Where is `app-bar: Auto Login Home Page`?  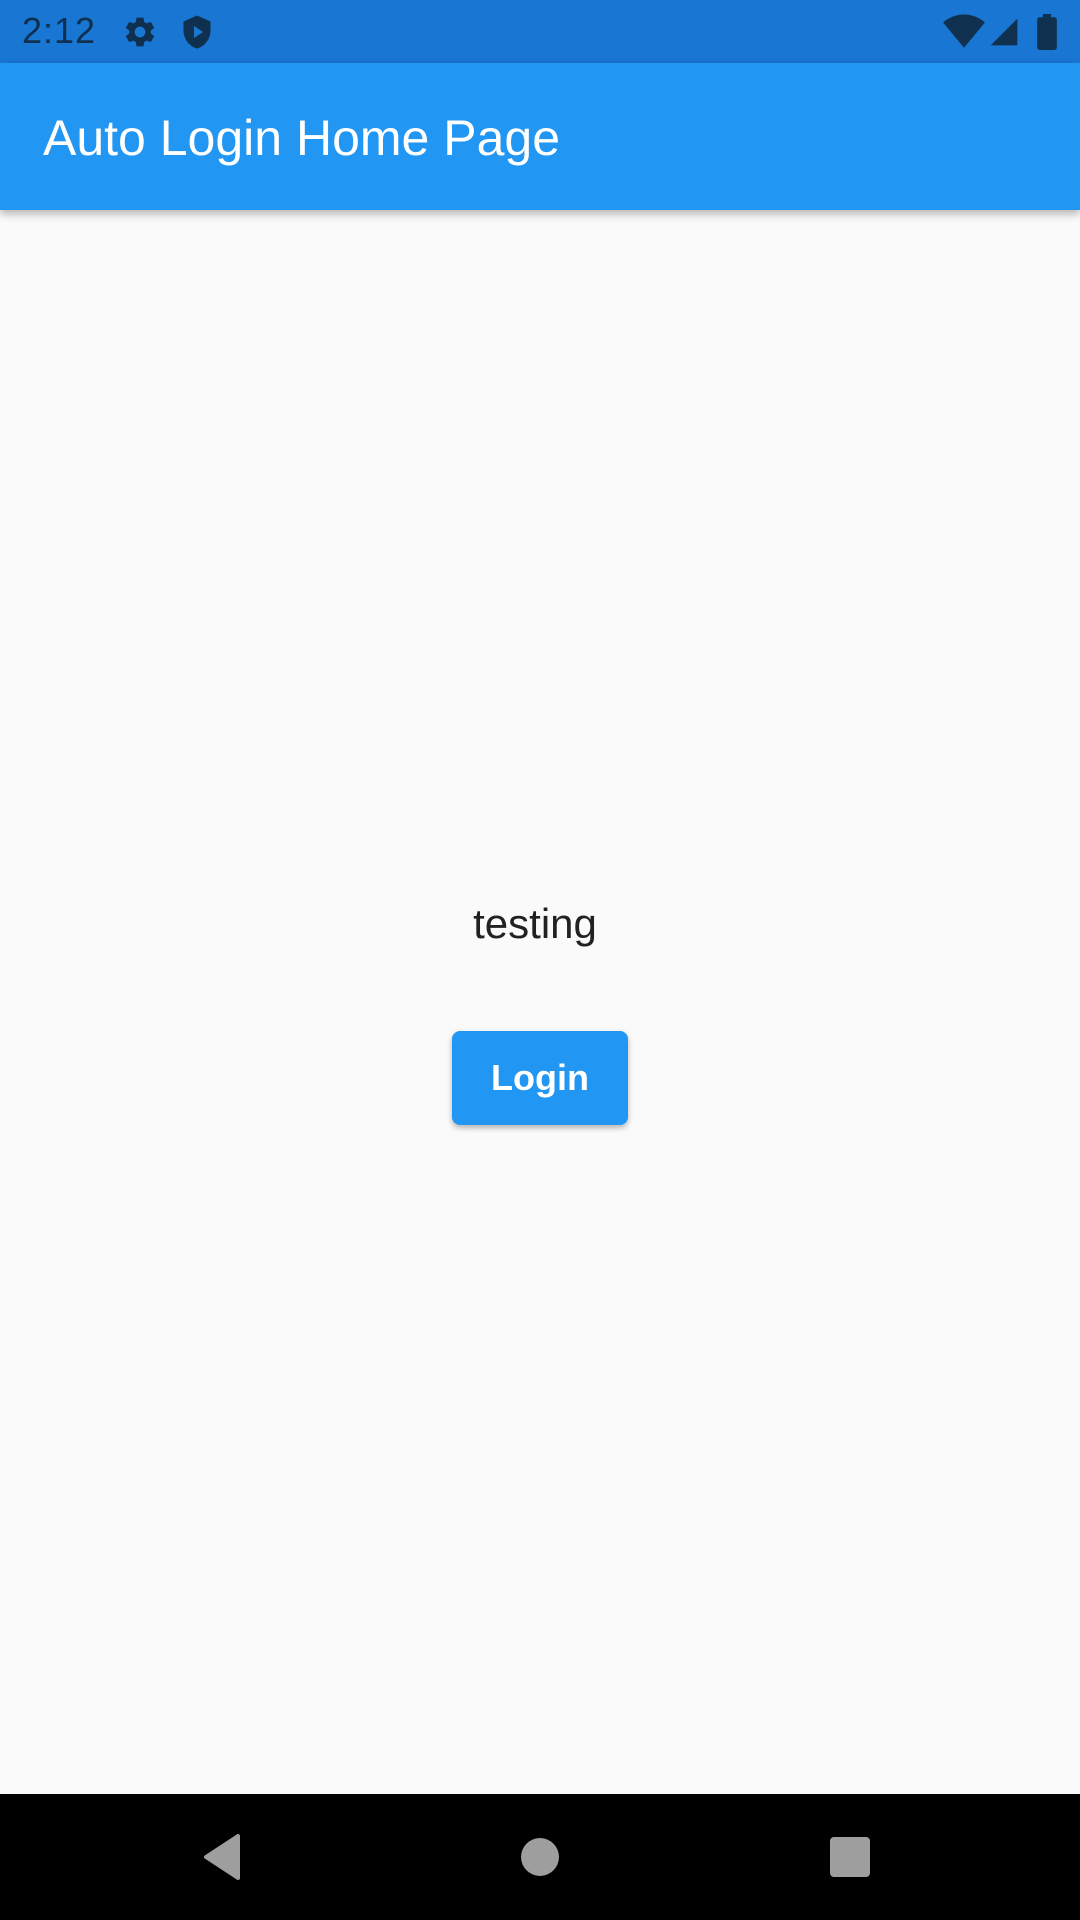 app-bar: Auto Login Home Page is located at coordinates (540, 136).